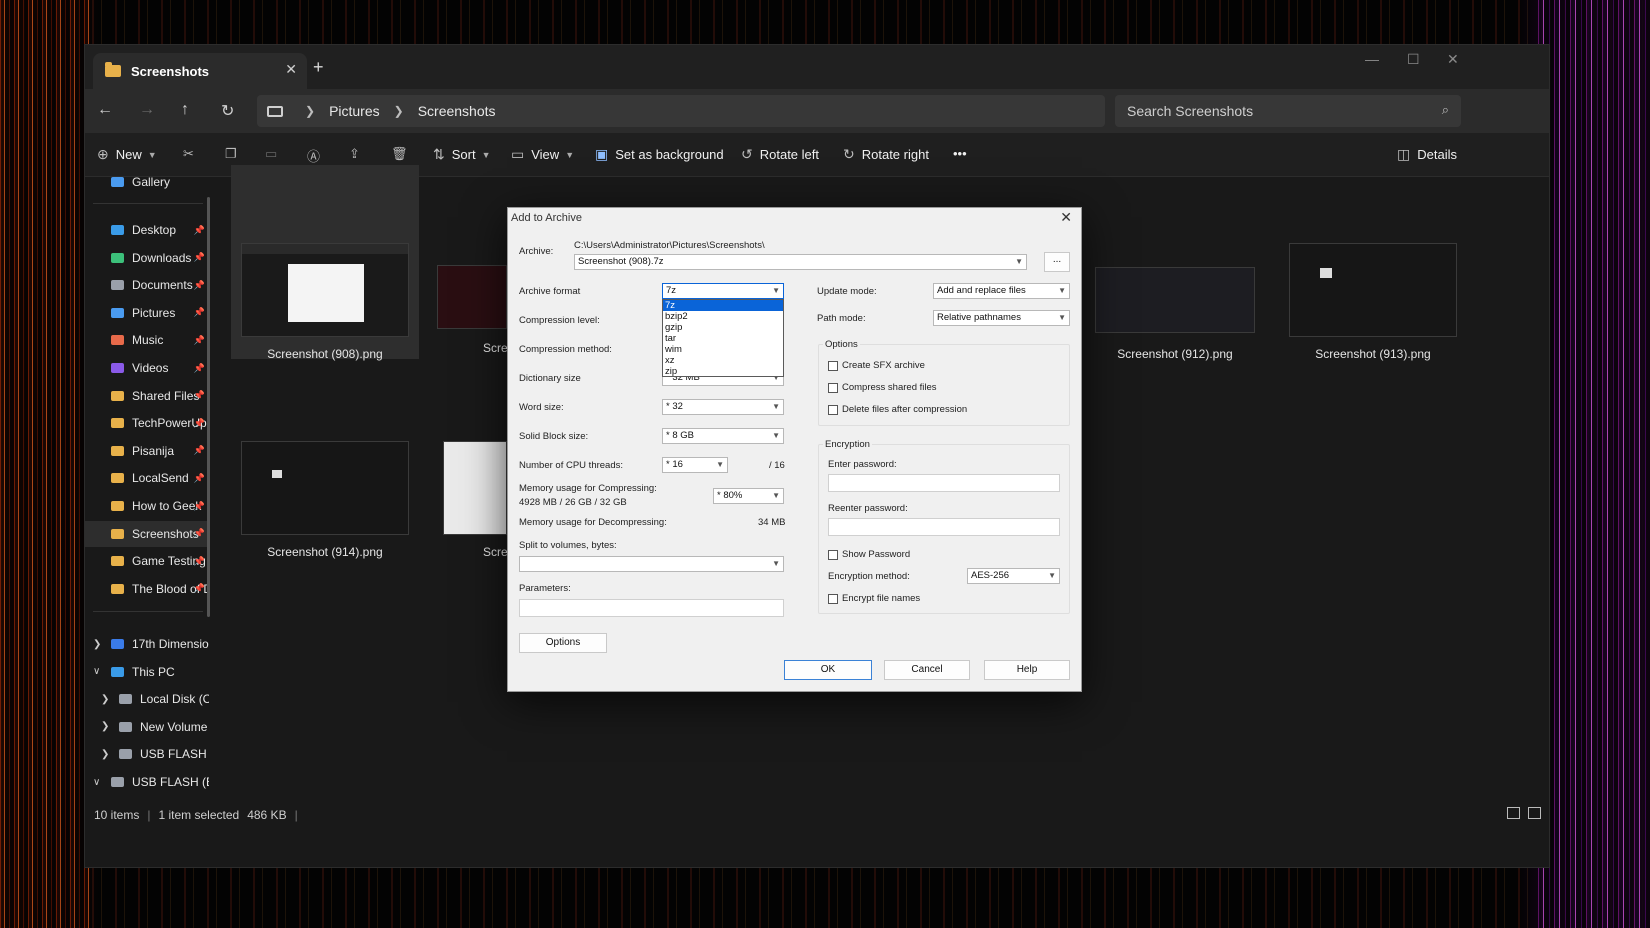 The height and width of the screenshot is (928, 1650). I want to click on format-option: wim, so click(723, 349).